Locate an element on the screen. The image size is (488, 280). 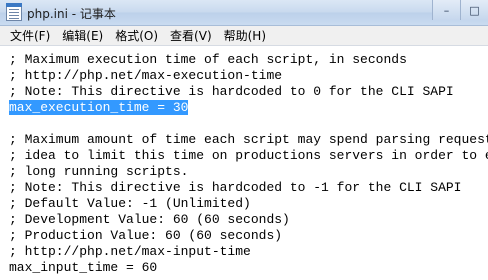
menu-help: 帮助(H) is located at coordinates (245, 36).